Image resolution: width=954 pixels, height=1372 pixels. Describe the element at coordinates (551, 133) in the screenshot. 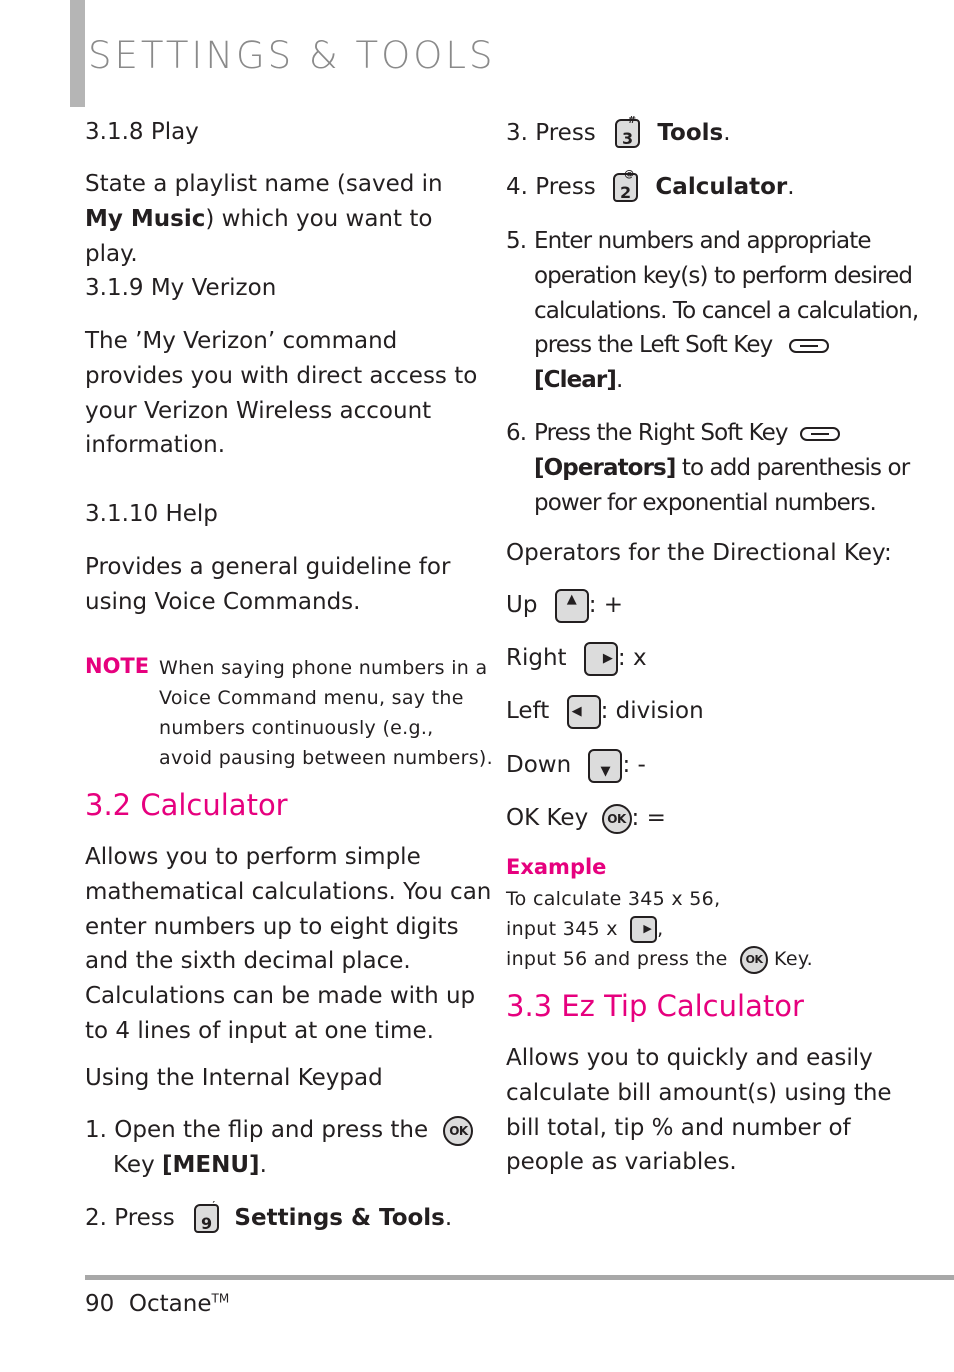

I see `step-text: 3. Press` at that location.